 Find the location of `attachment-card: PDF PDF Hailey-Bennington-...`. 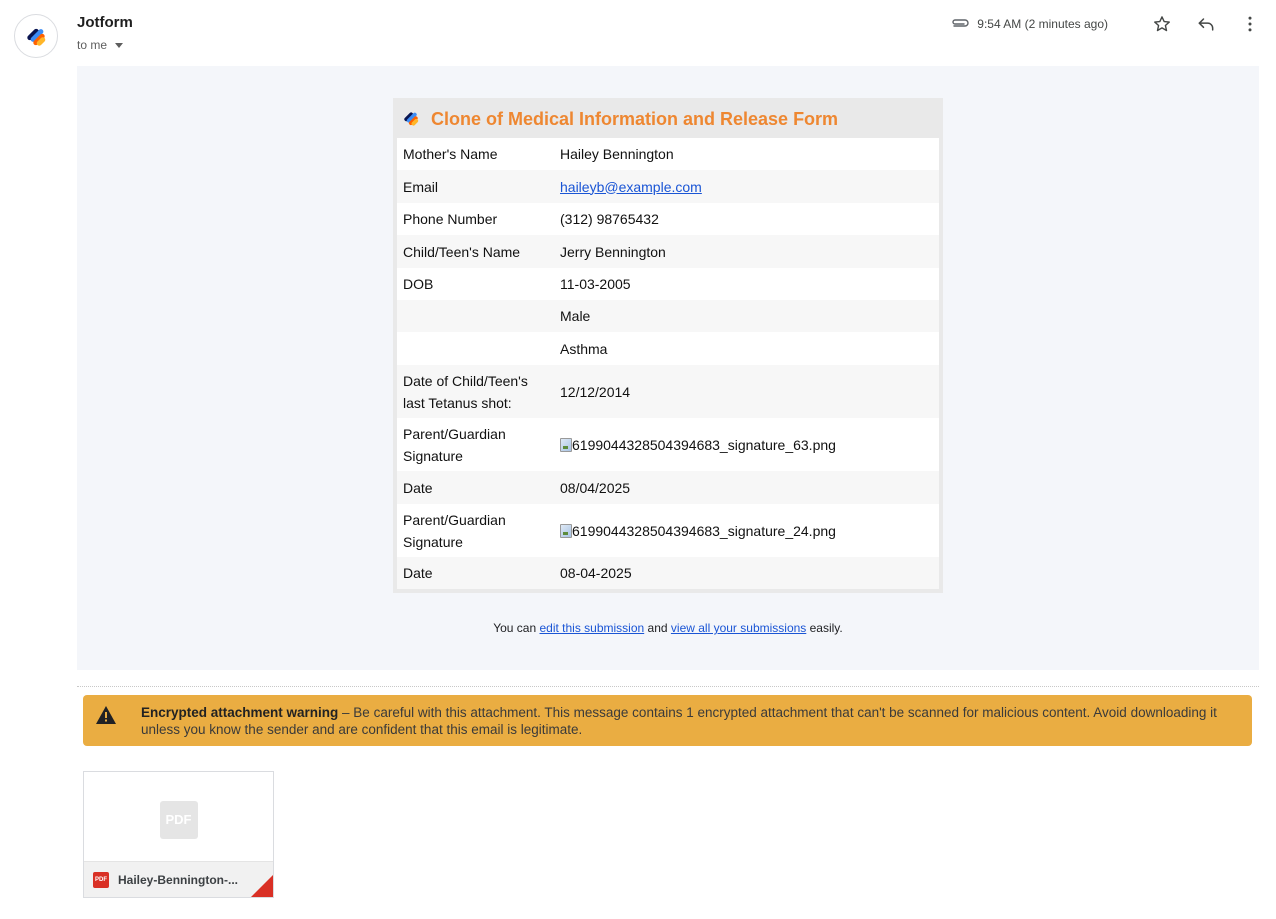

attachment-card: PDF PDF Hailey-Bennington-... is located at coordinates (178, 834).